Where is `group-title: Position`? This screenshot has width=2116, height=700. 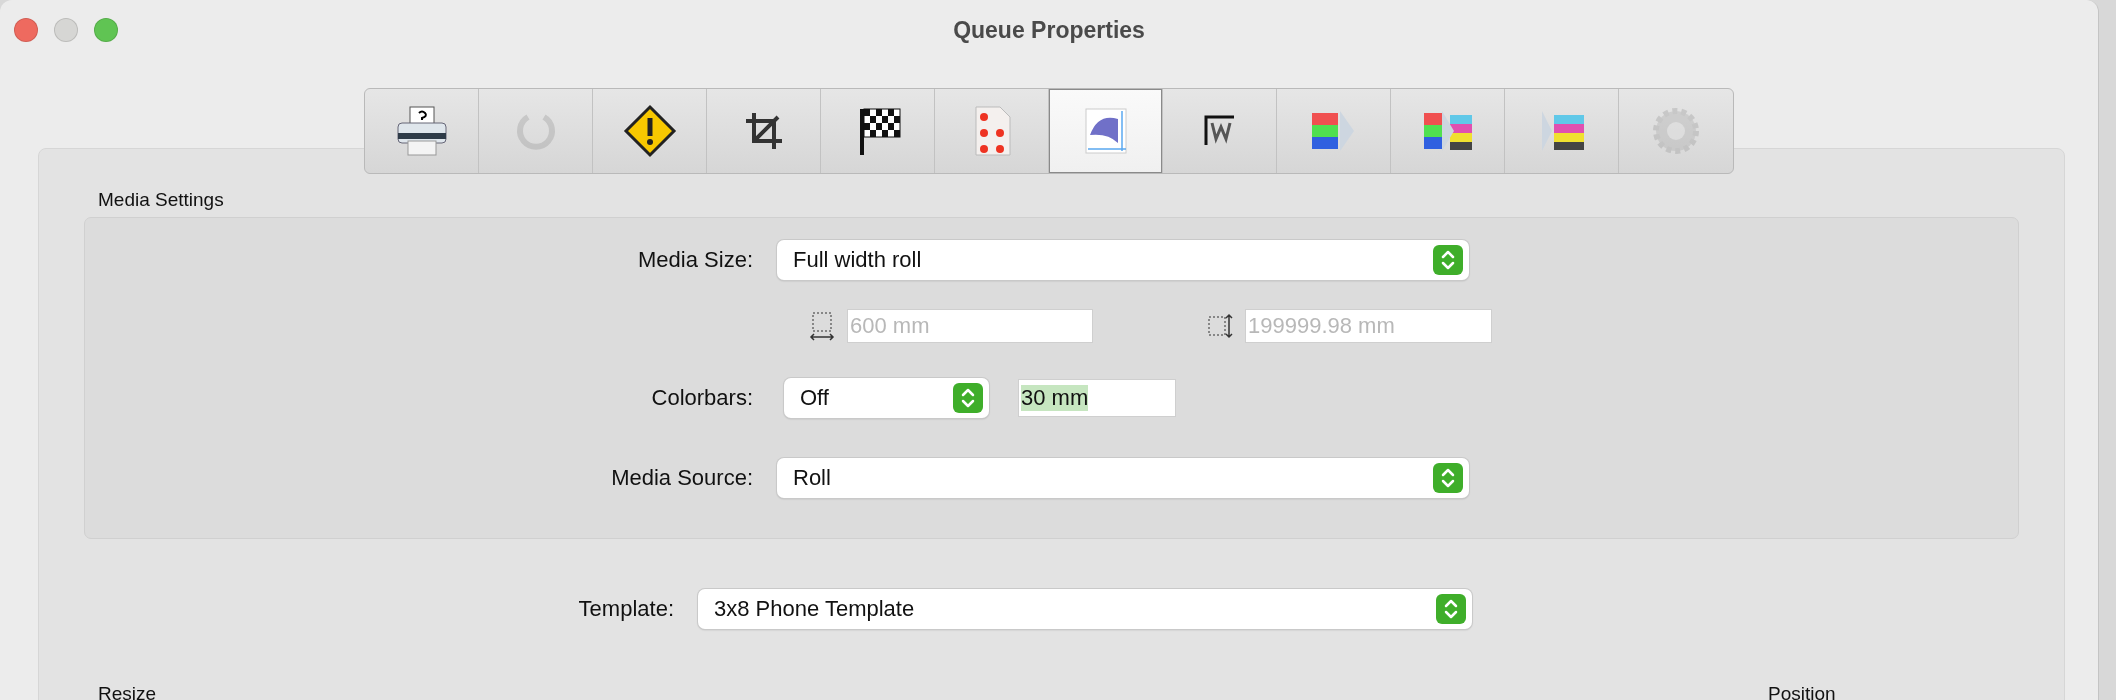
group-title: Position is located at coordinates (1802, 691).